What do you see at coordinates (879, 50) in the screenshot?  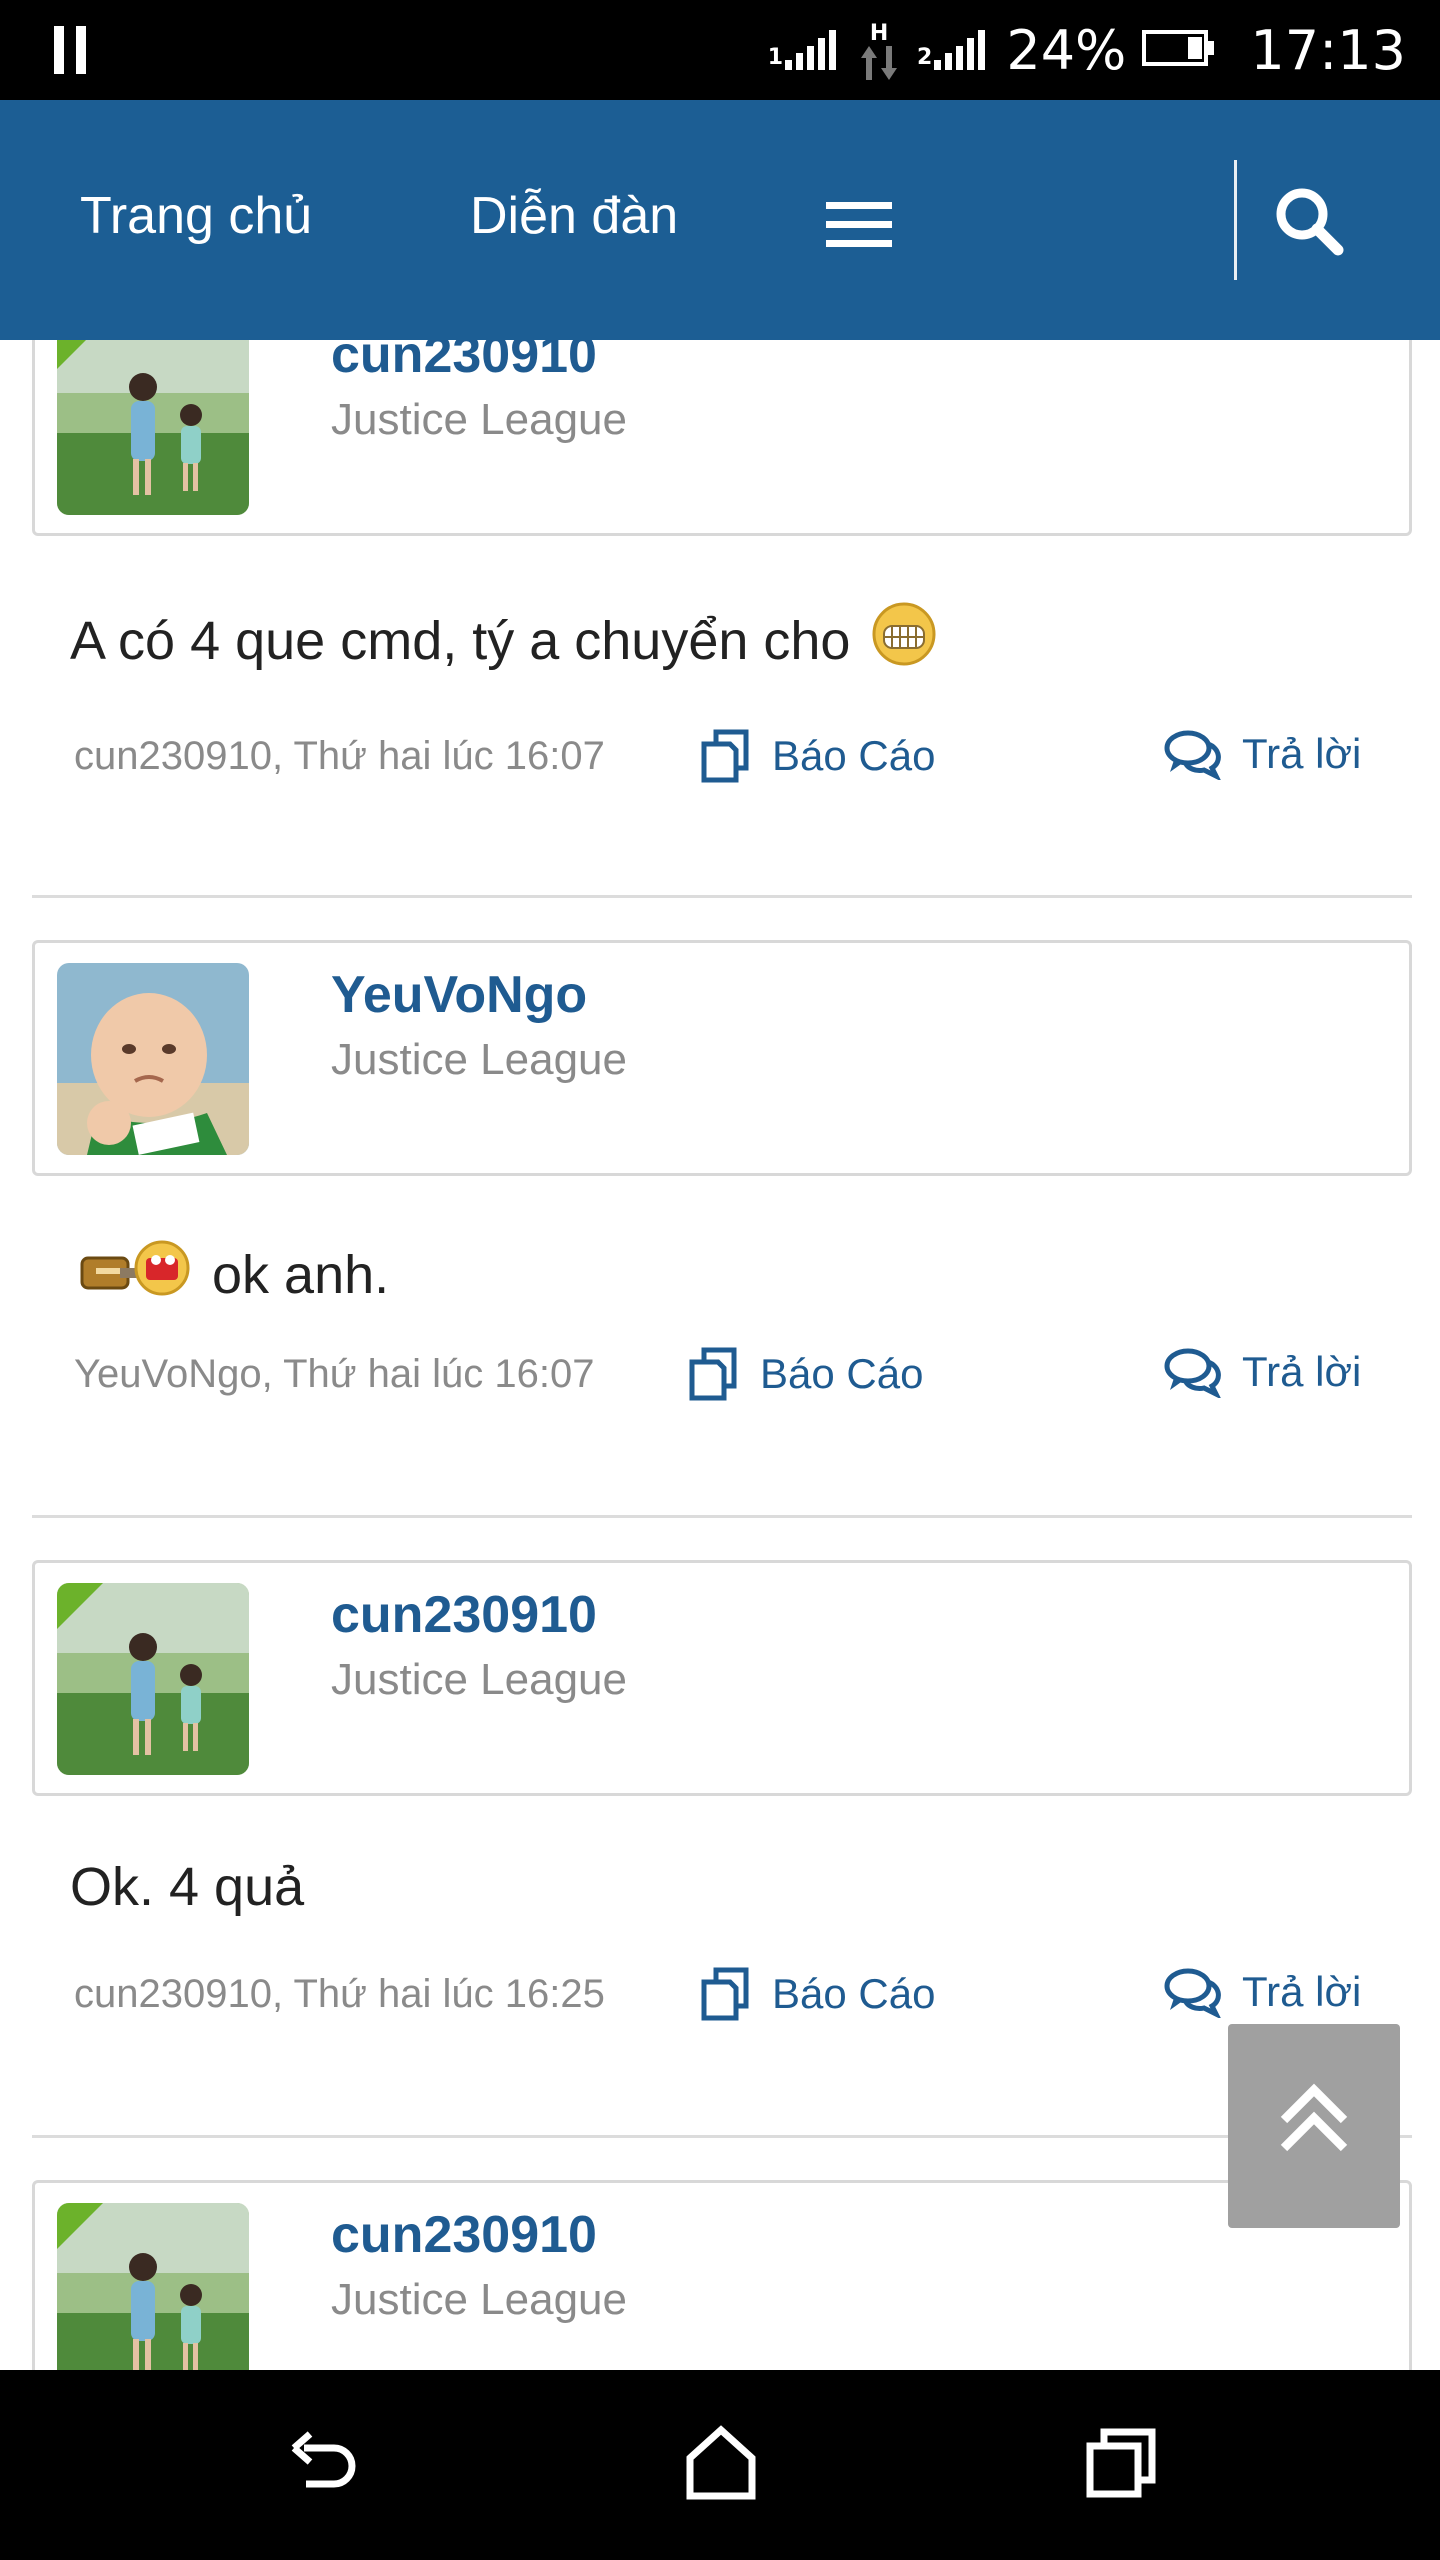 I see `network-h-icon: H` at bounding box center [879, 50].